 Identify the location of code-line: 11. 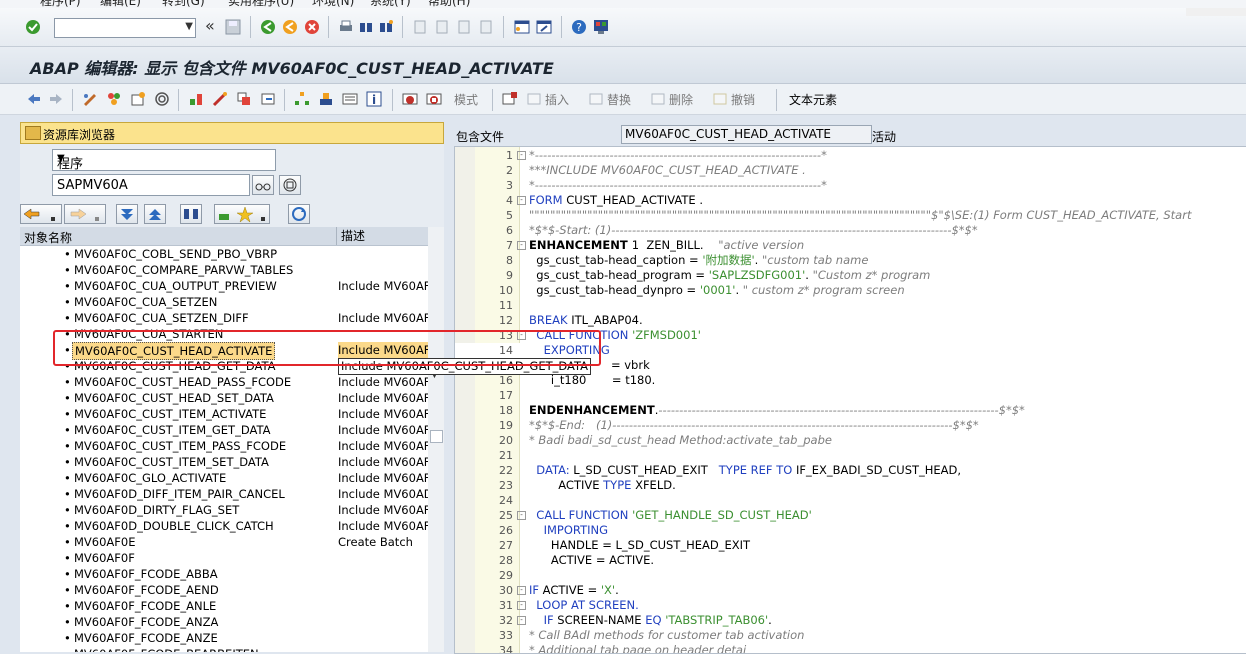
(850, 305).